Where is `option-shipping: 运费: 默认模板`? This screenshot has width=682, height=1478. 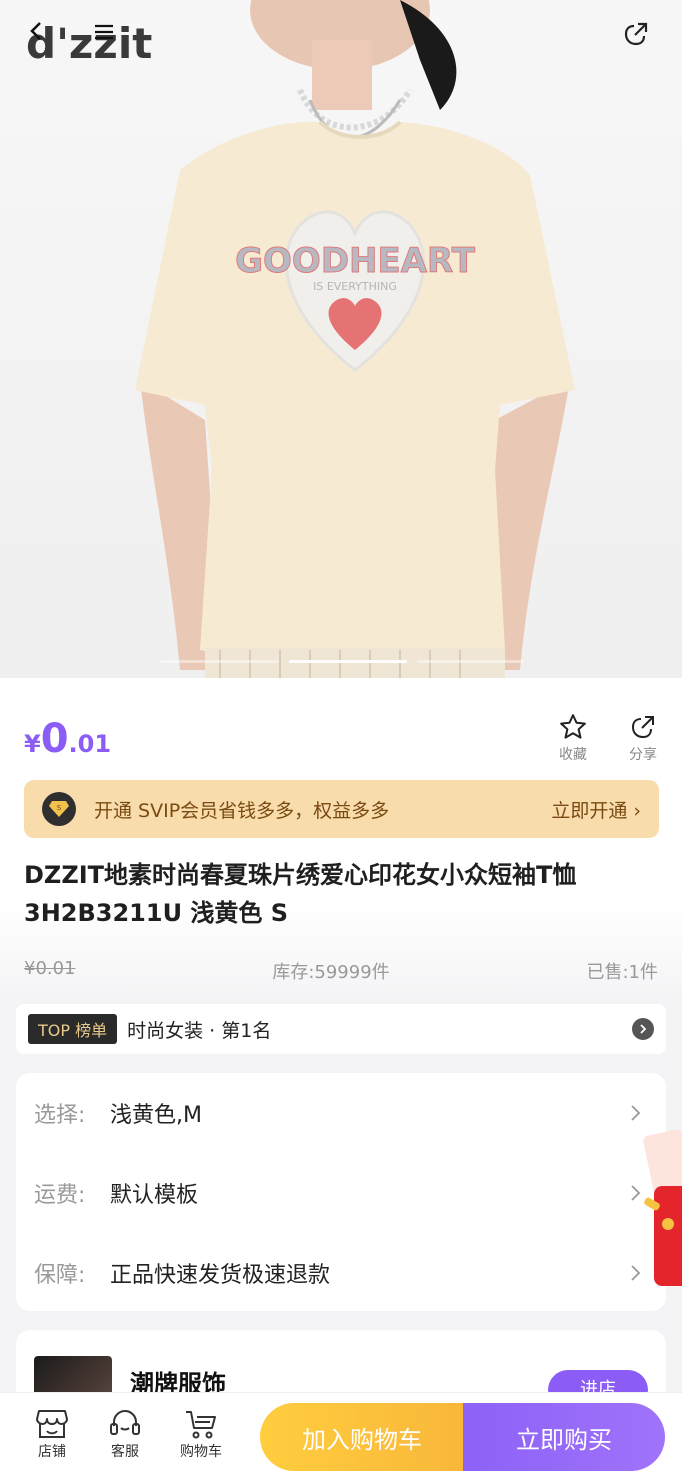 option-shipping: 运费: 默认模板 is located at coordinates (340, 1193).